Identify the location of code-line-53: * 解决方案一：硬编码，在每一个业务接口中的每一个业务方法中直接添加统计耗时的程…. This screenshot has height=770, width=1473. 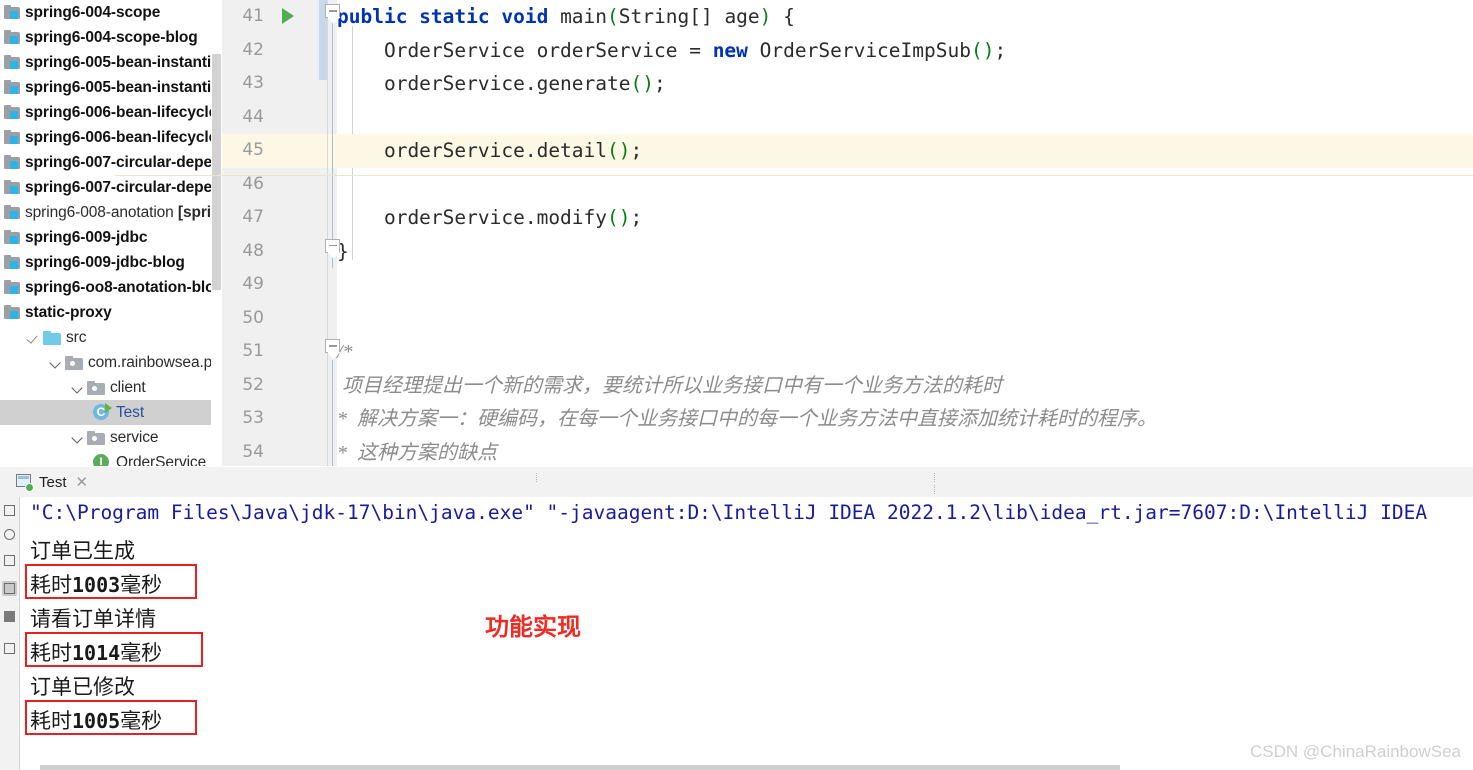
(905, 419).